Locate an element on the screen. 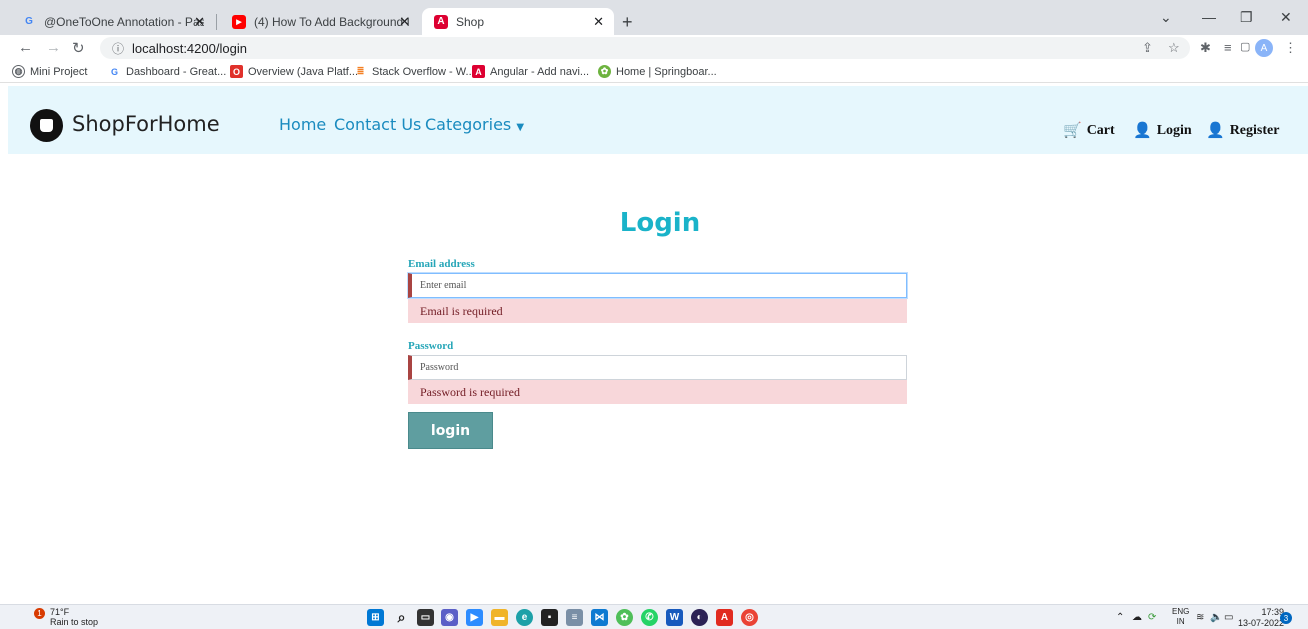 The height and width of the screenshot is (629, 1308). weather-widget: 71°F Rain to stop is located at coordinates (74, 617).